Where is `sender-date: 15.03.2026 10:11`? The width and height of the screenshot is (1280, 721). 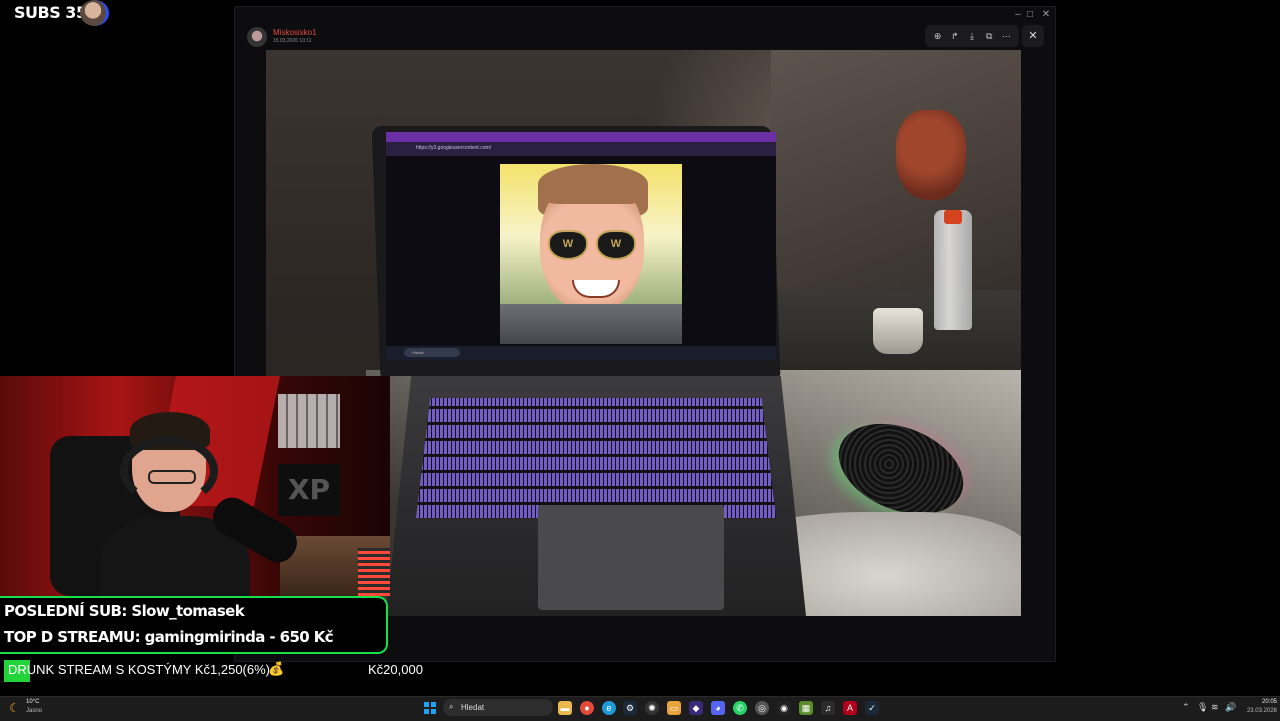 sender-date: 15.03.2026 10:11 is located at coordinates (292, 41).